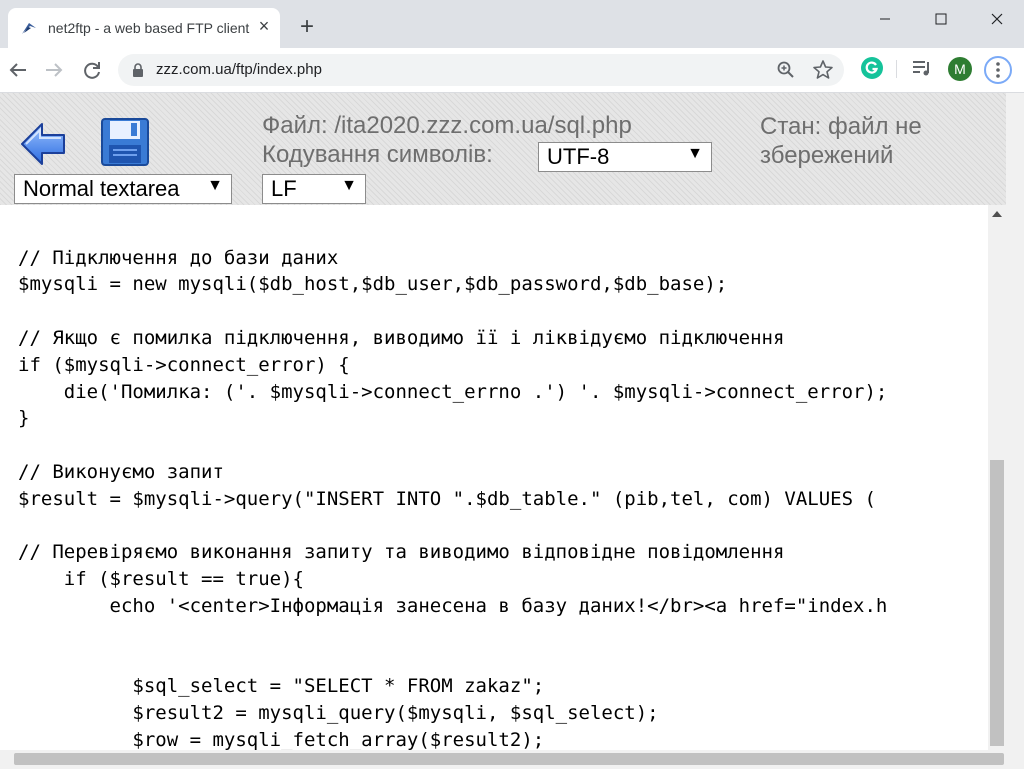 The image size is (1024, 769). Describe the element at coordinates (125, 142) in the screenshot. I see `save-disk-icon` at that location.